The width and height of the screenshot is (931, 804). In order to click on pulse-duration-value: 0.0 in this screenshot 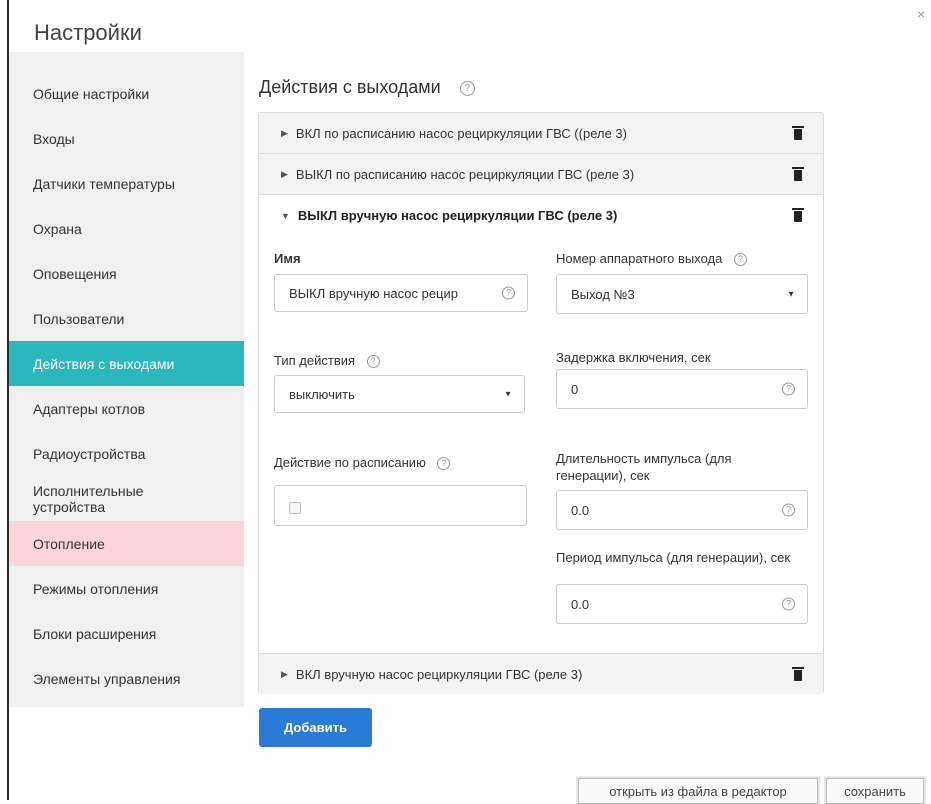, I will do `click(580, 510)`.